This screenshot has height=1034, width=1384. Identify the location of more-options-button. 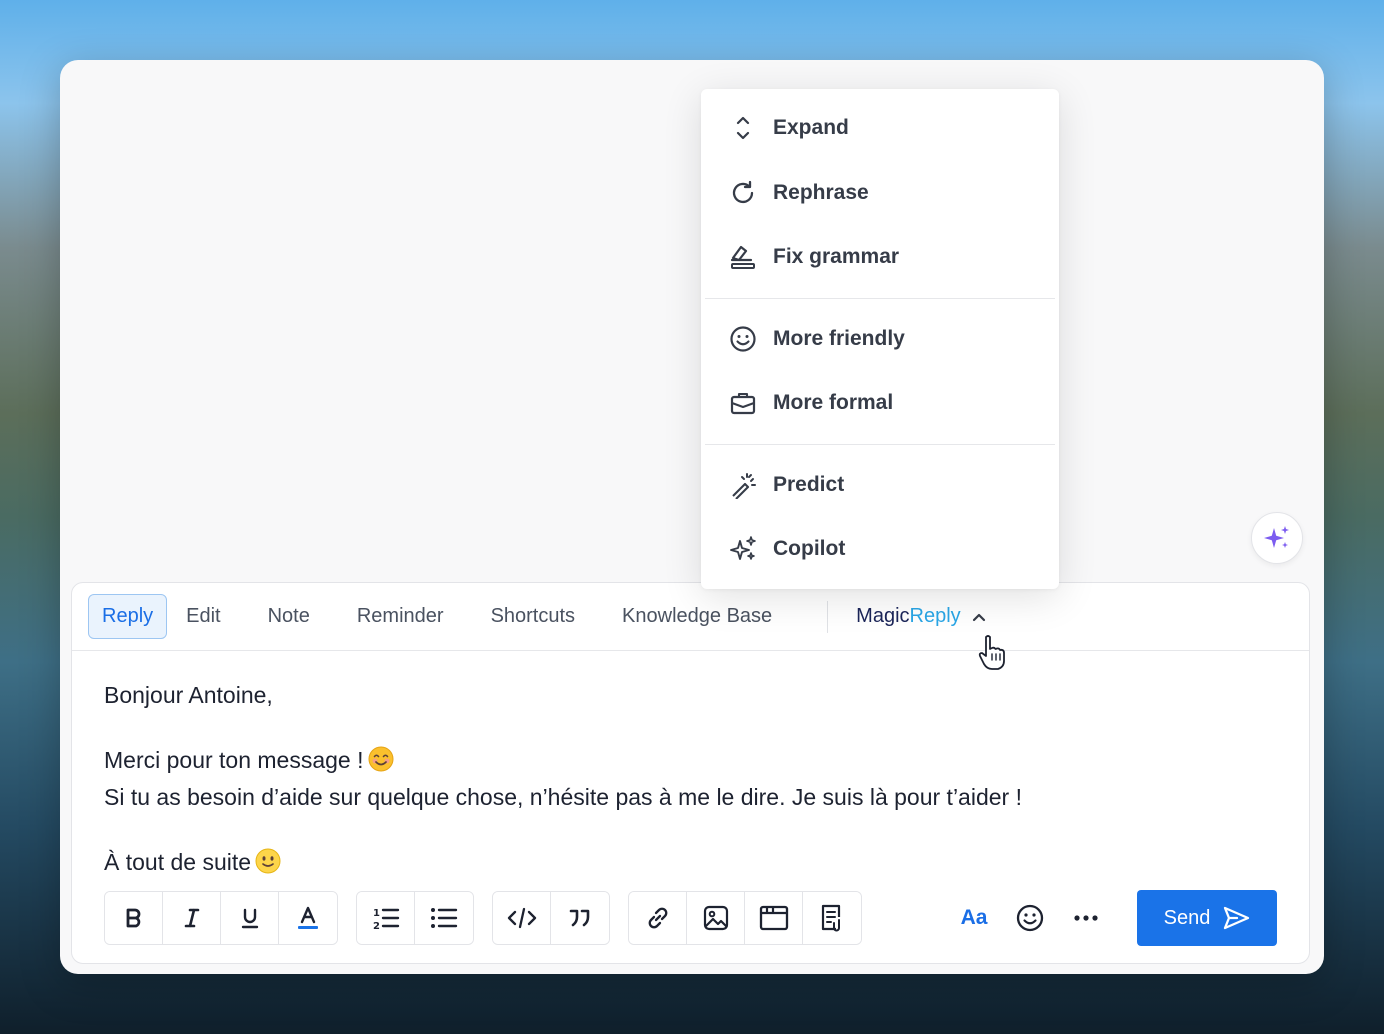
(1086, 918).